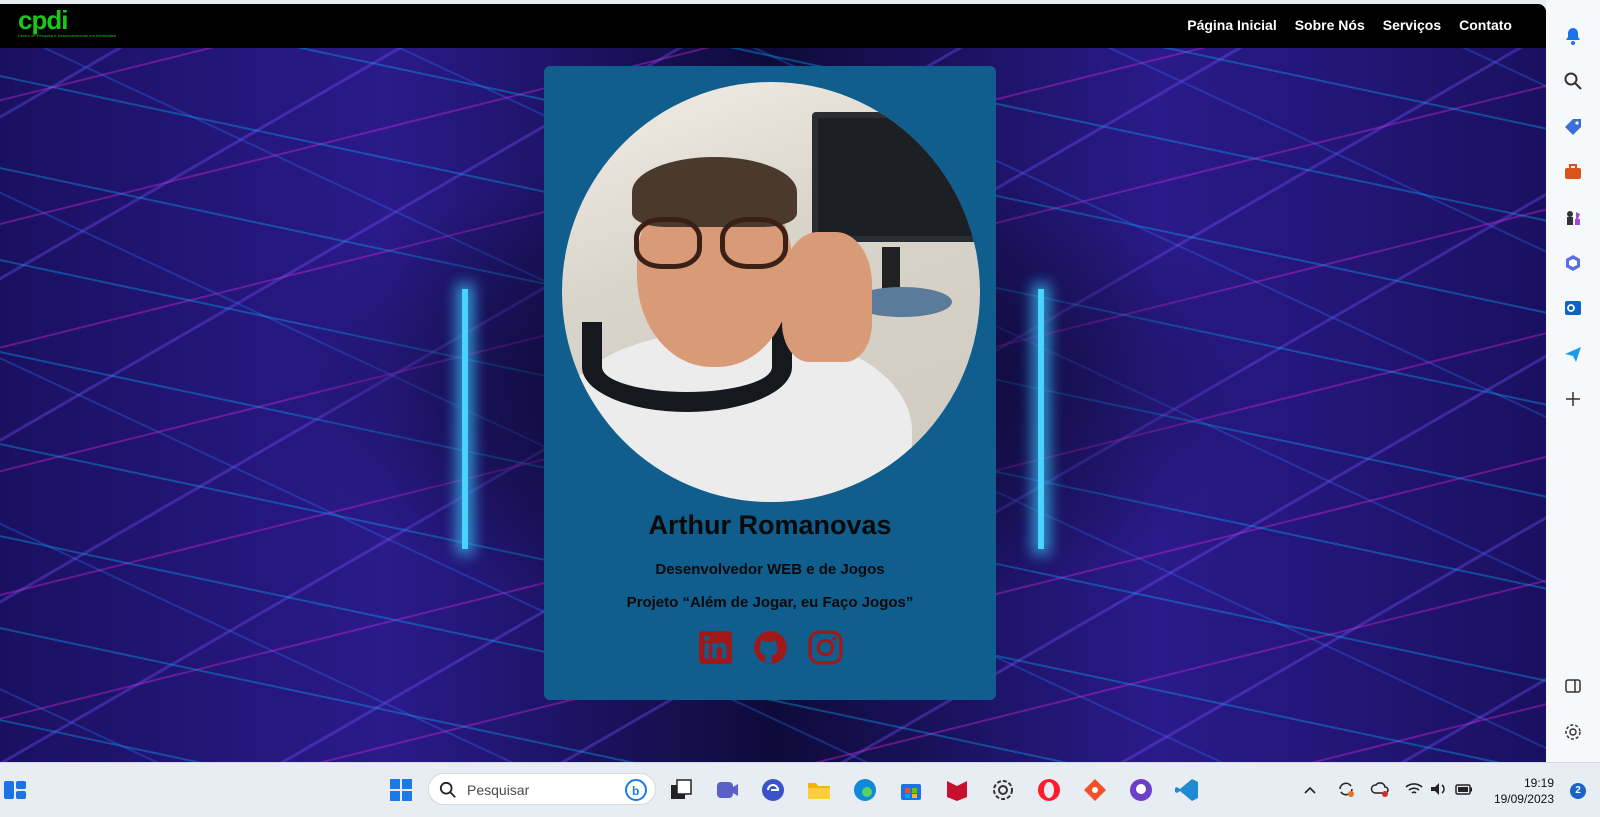 This screenshot has height=817, width=1600. Describe the element at coordinates (1346, 789) in the screenshot. I see `sync-icon` at that location.